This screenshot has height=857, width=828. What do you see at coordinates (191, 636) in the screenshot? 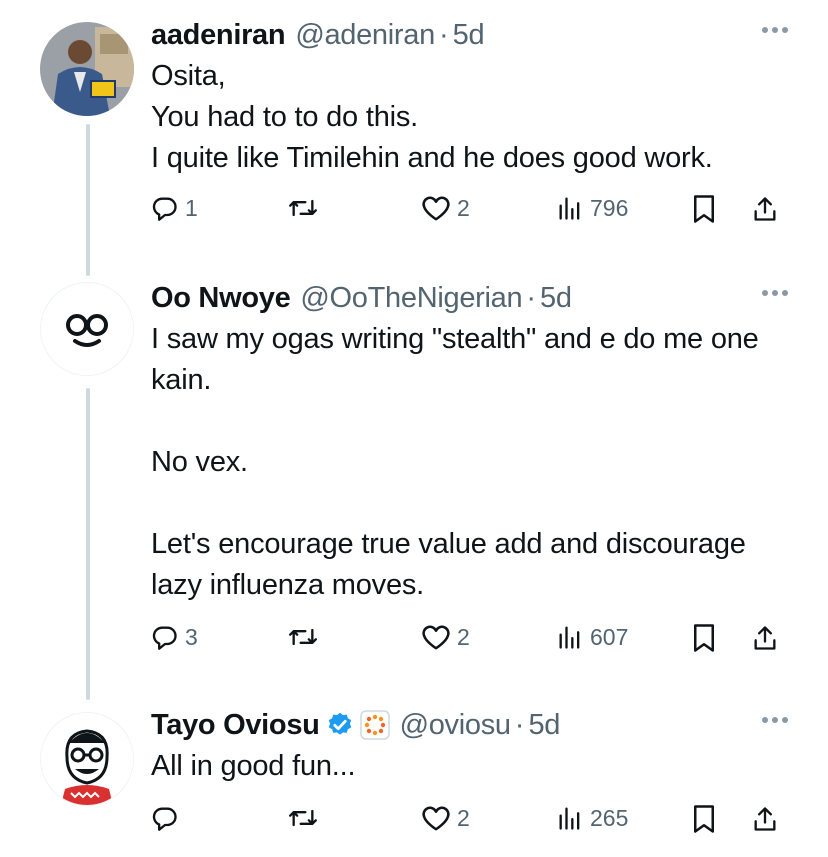
I see `reply-count: 3` at bounding box center [191, 636].